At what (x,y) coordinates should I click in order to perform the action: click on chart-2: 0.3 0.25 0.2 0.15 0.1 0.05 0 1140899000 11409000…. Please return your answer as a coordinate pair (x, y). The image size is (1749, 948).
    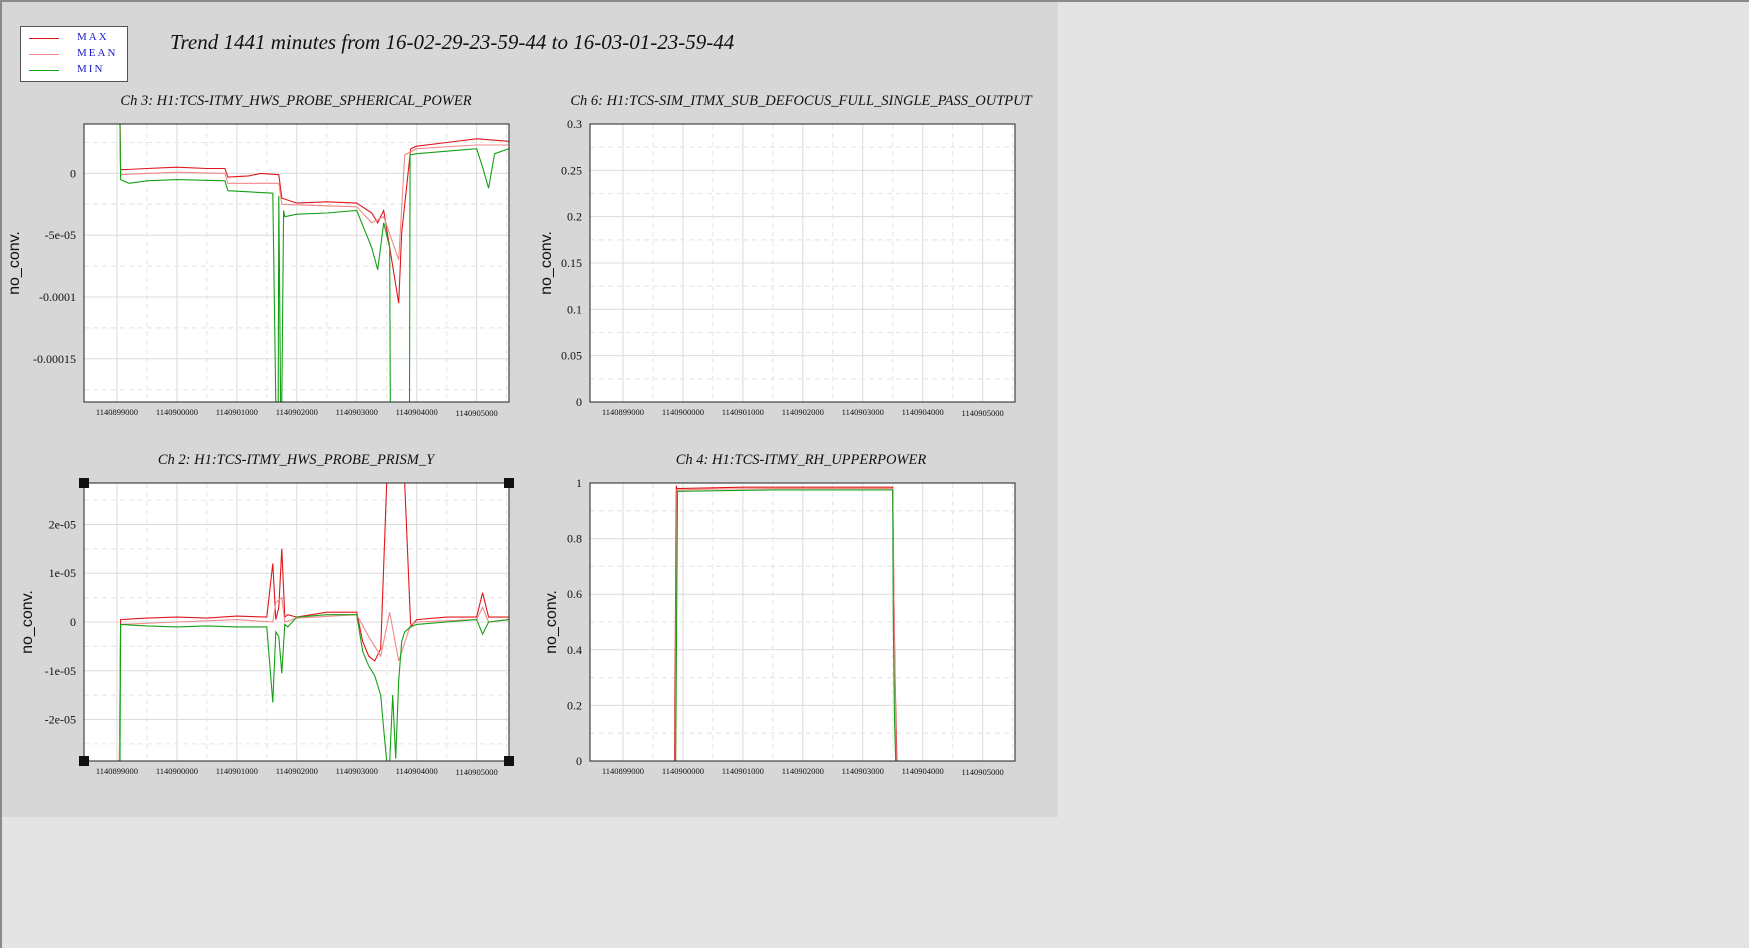
    Looking at the image, I should click on (785, 255).